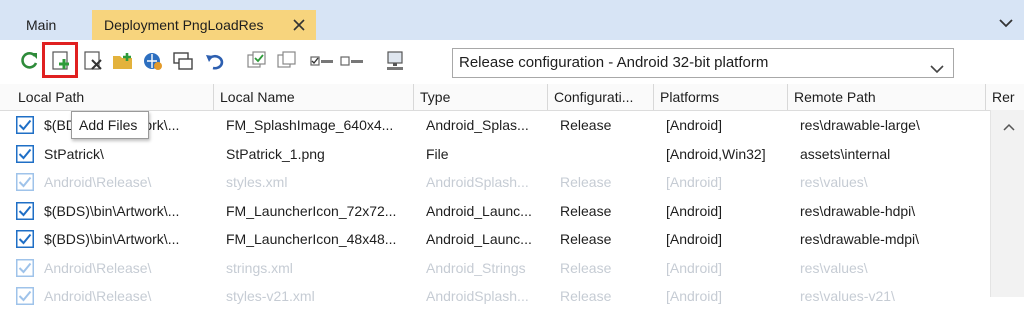  I want to click on add-folder-icon, so click(123, 61).